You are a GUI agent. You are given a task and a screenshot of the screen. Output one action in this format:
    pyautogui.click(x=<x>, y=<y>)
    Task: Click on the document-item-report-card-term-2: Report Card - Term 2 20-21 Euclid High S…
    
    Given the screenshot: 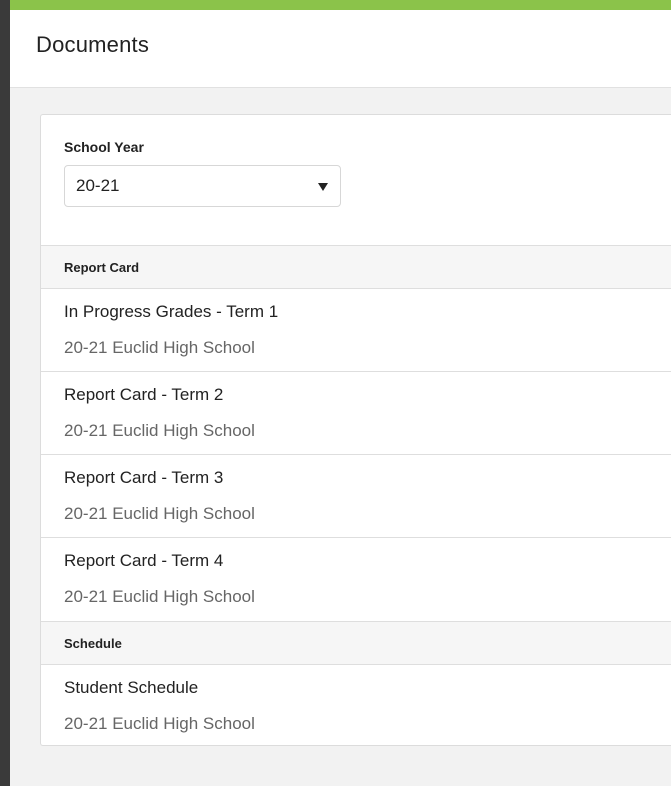 What is the action you would take?
    pyautogui.click(x=356, y=413)
    